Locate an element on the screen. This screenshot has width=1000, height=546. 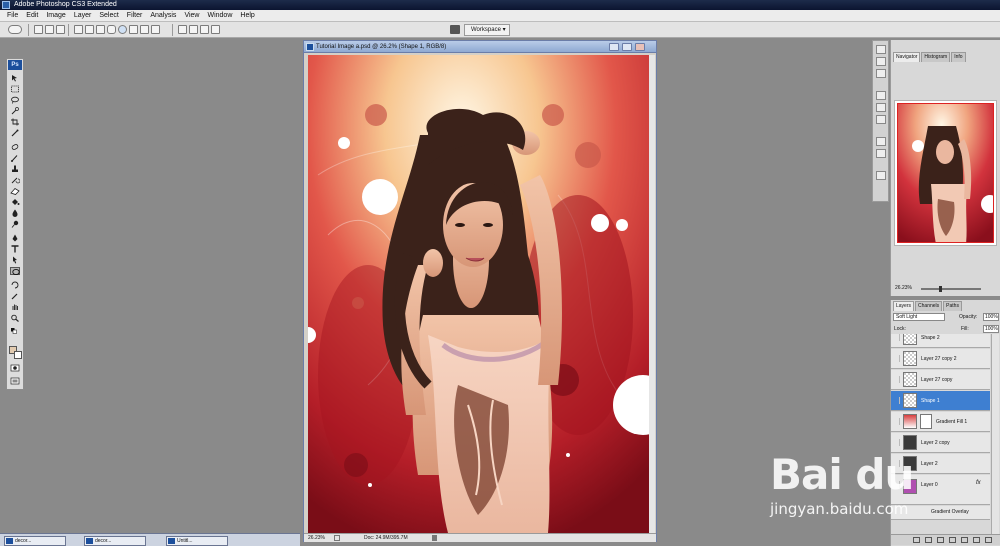
default-colors-icon is located at coordinates (15, 331).